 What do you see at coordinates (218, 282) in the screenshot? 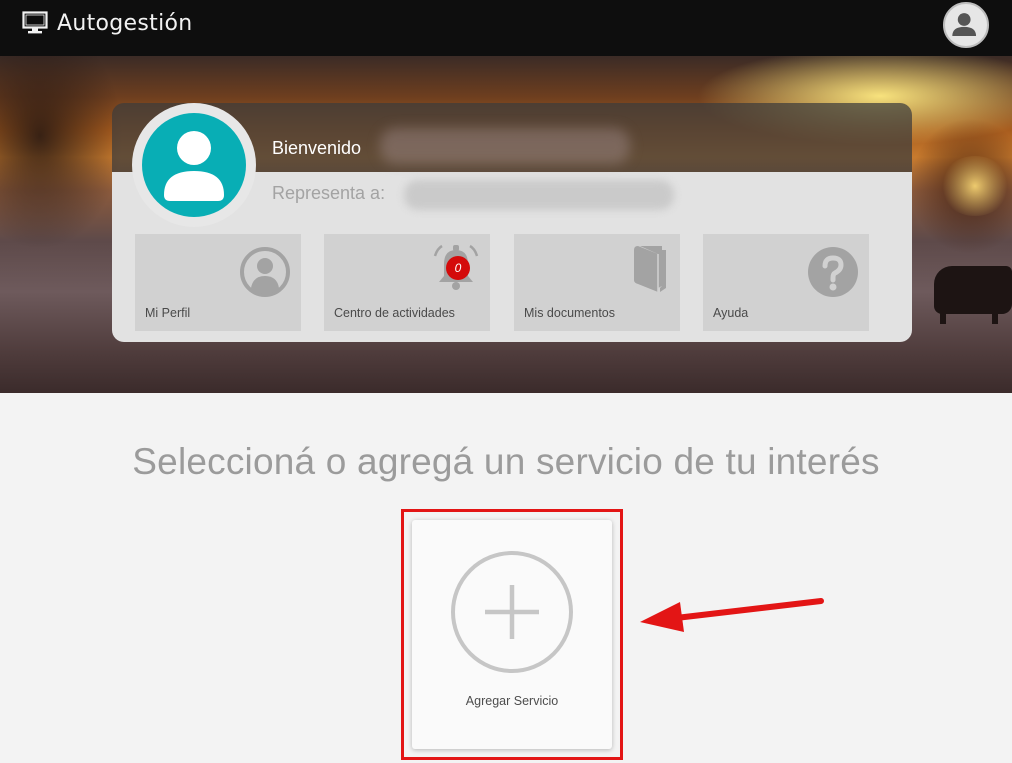
I see `tile-mi-perfil: Mi Perfil` at bounding box center [218, 282].